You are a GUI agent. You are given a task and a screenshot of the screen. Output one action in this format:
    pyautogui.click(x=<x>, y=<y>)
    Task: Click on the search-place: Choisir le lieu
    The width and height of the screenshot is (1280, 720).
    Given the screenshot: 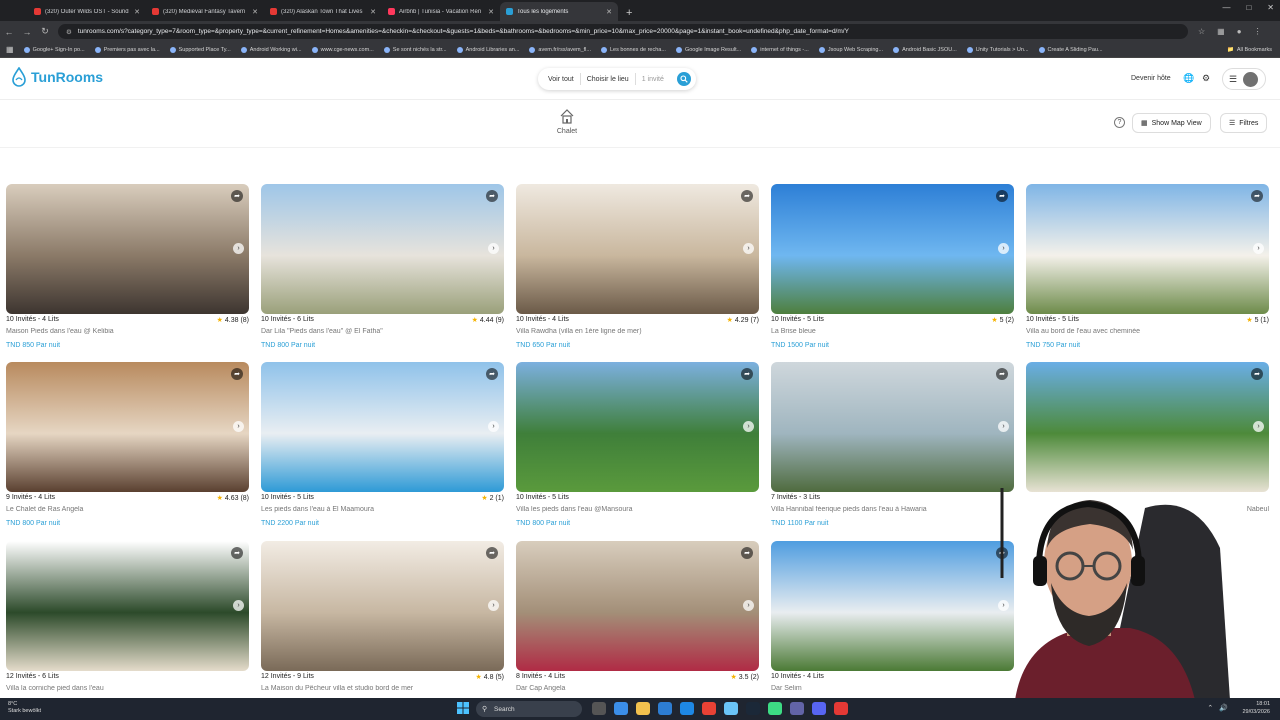 What is the action you would take?
    pyautogui.click(x=608, y=79)
    